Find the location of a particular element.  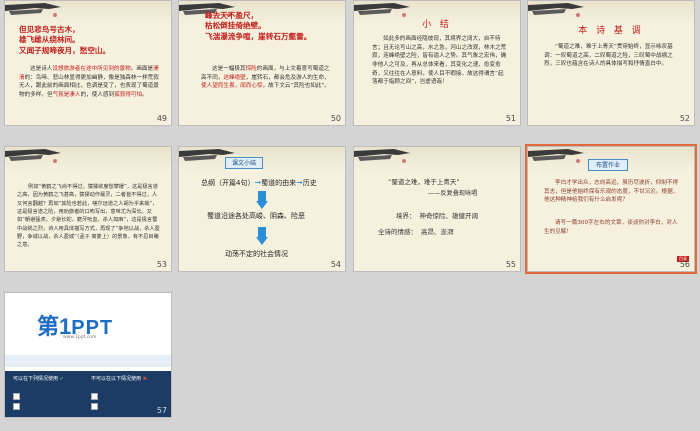

slide-number: 55 is located at coordinates (510, 264).